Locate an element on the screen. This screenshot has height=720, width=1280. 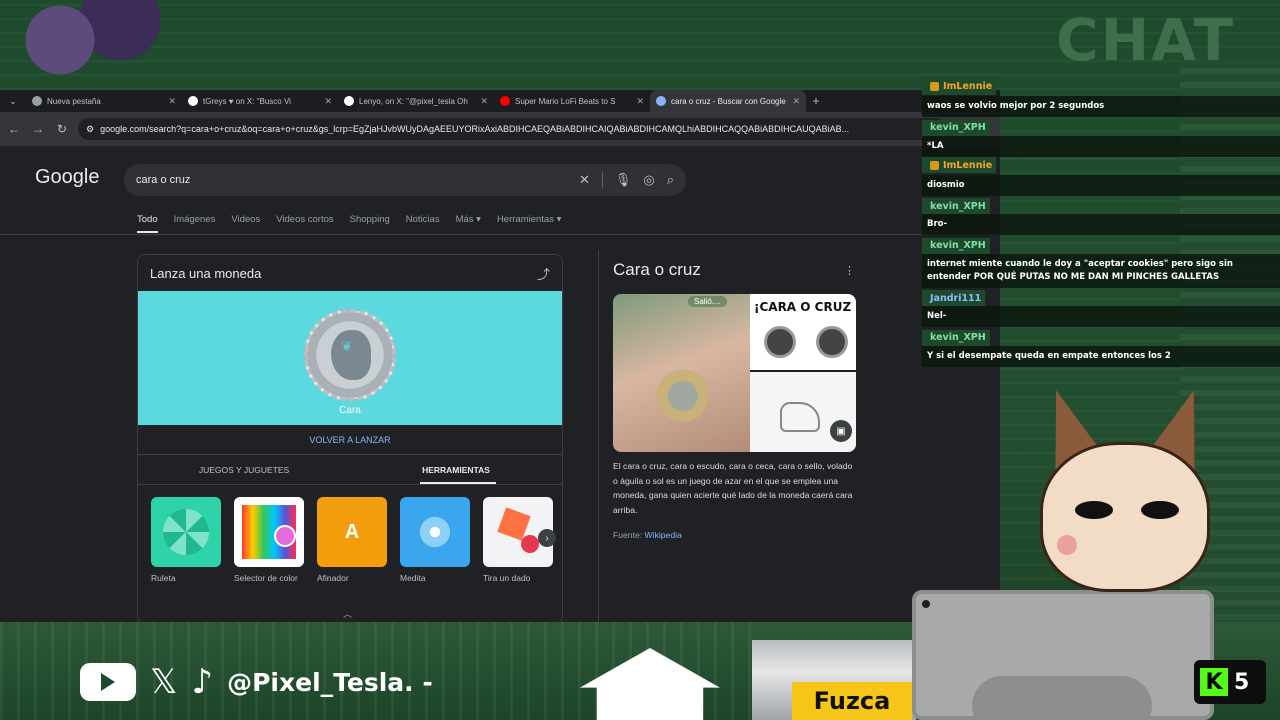
tool-afinador: A Afinador is located at coordinates (352, 540).